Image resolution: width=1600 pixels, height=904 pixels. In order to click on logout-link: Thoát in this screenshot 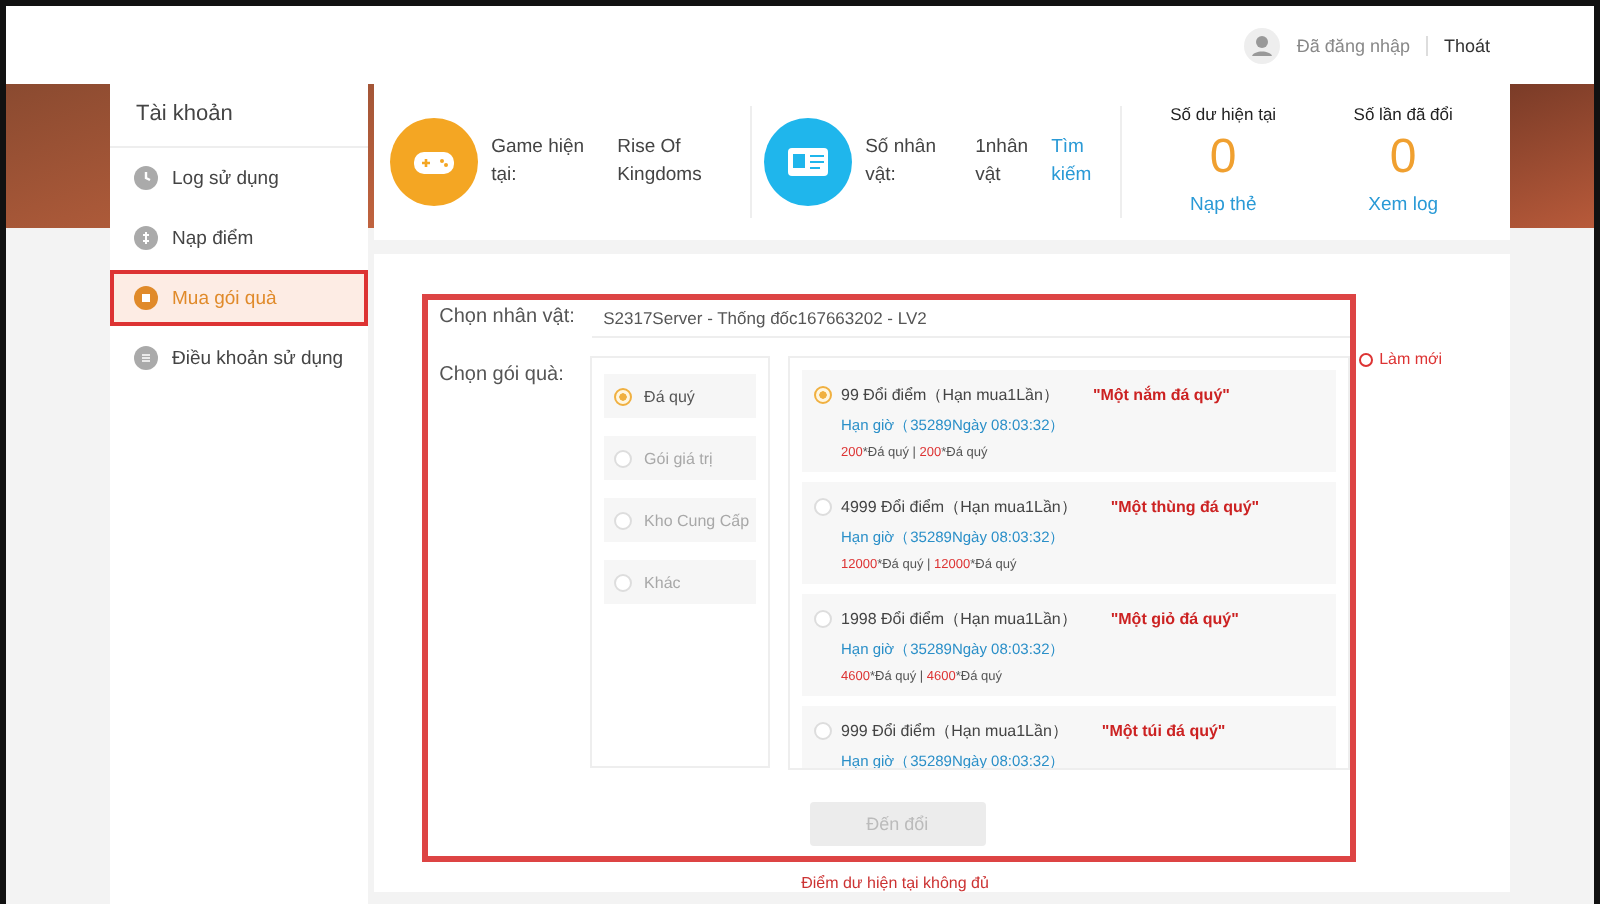, I will do `click(1466, 45)`.